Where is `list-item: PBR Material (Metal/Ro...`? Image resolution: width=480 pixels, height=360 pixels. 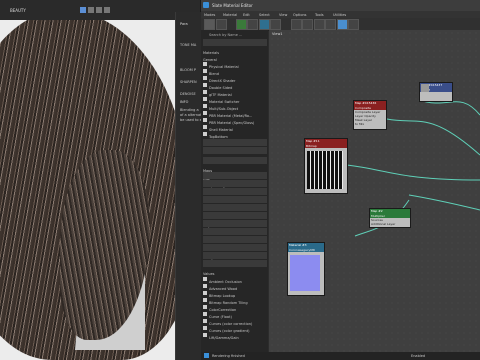 list-item: PBR Material (Metal/Ro... is located at coordinates (235, 110).